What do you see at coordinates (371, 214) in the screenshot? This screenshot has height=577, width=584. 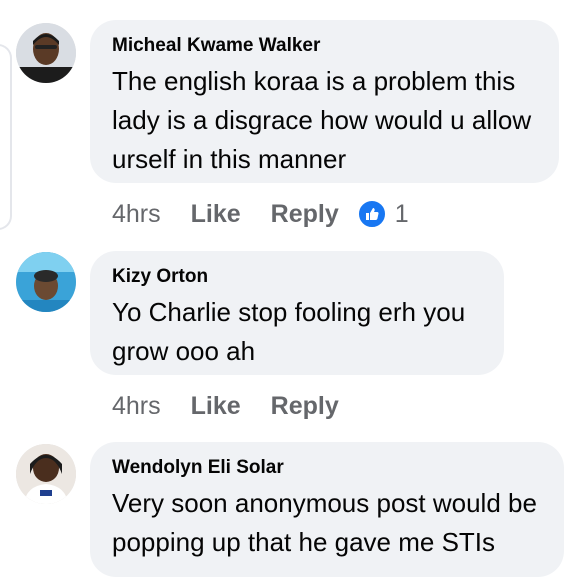 I see `like-icon` at bounding box center [371, 214].